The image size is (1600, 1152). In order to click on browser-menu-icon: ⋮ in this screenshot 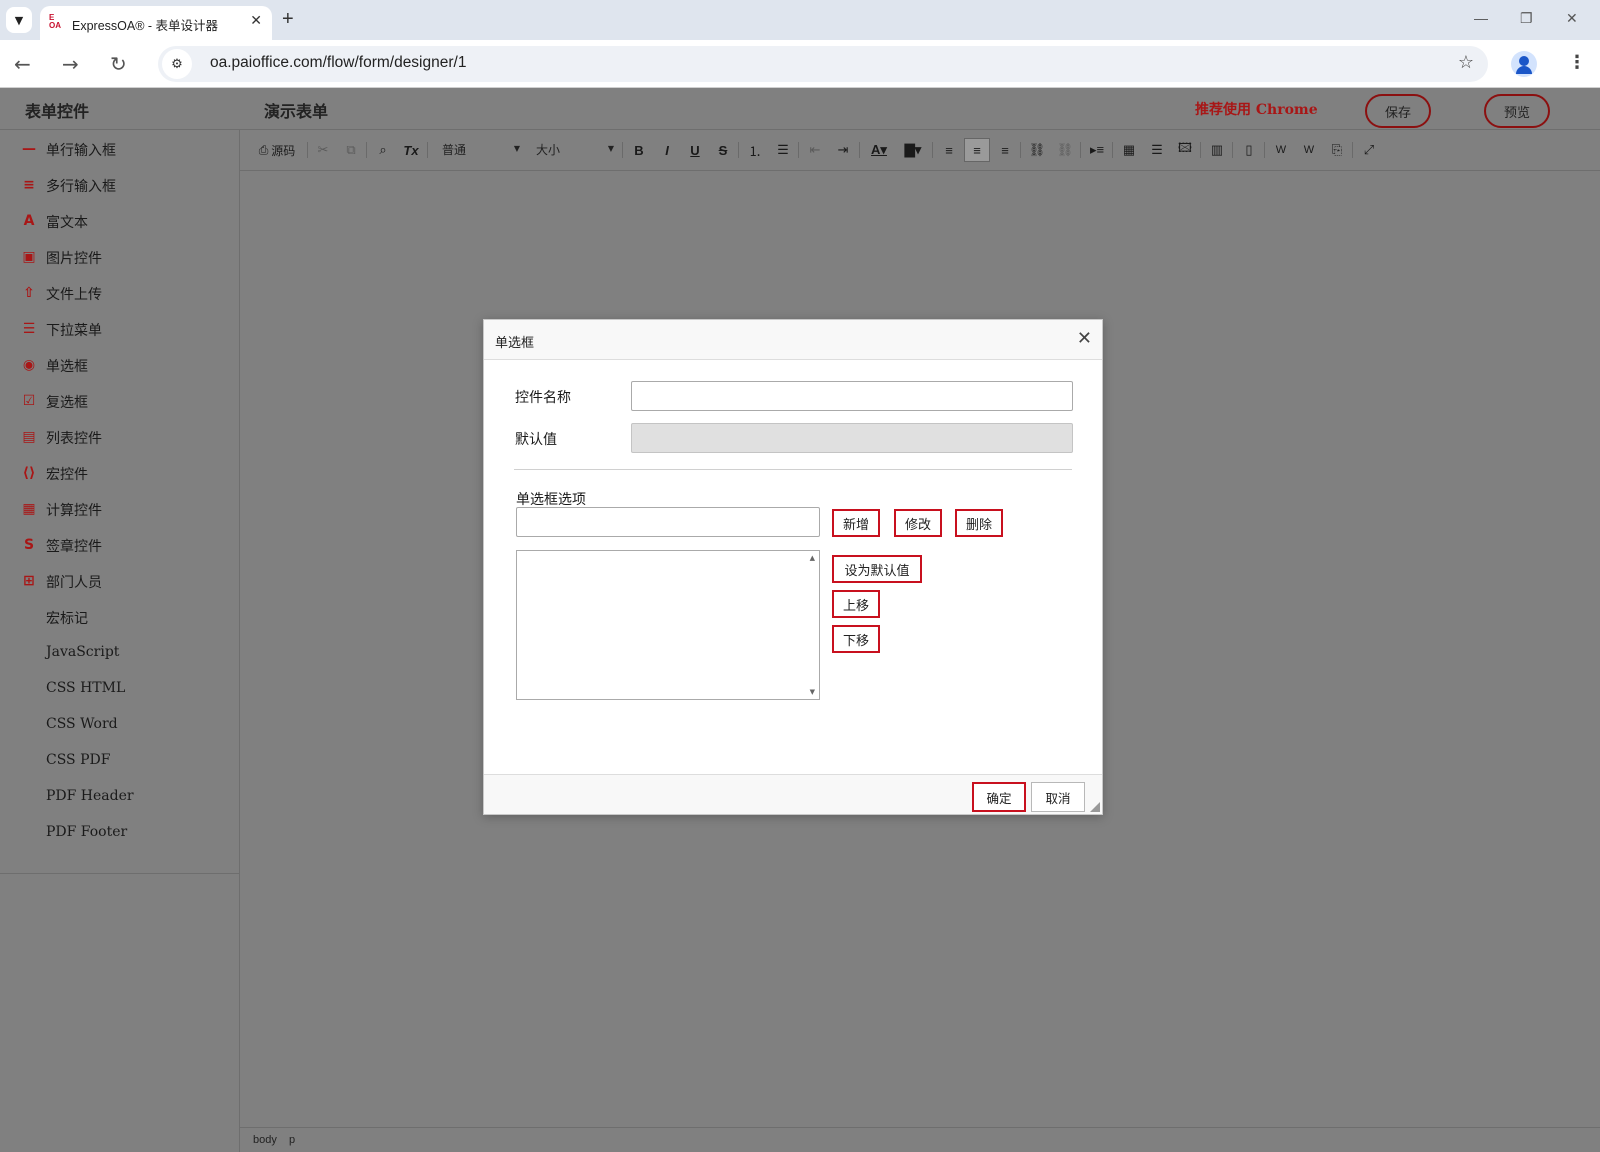, I will do `click(1577, 62)`.